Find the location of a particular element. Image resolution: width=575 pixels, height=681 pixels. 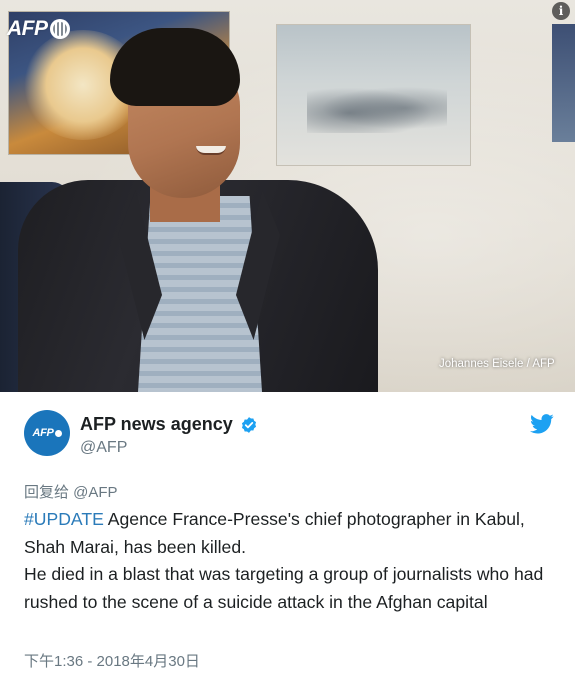

hashtag-link: #UPDATE is located at coordinates (64, 519).